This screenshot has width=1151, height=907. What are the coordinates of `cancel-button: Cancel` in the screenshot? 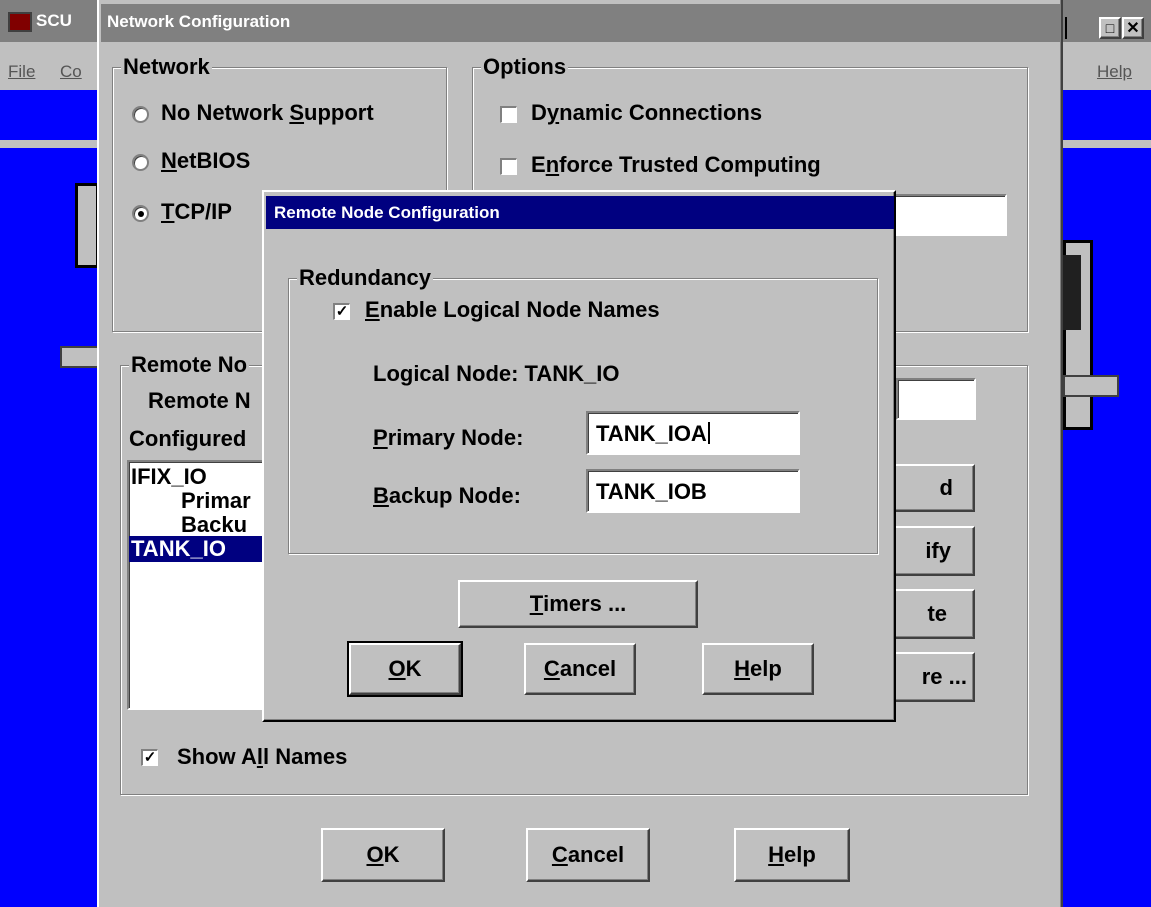 It's located at (588, 855).